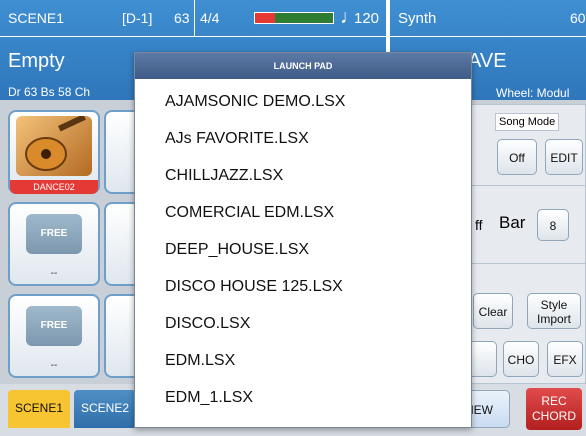 Image resolution: width=586 pixels, height=436 pixels. What do you see at coordinates (182, 18) in the screenshot?
I see `drum-number: 63` at bounding box center [182, 18].